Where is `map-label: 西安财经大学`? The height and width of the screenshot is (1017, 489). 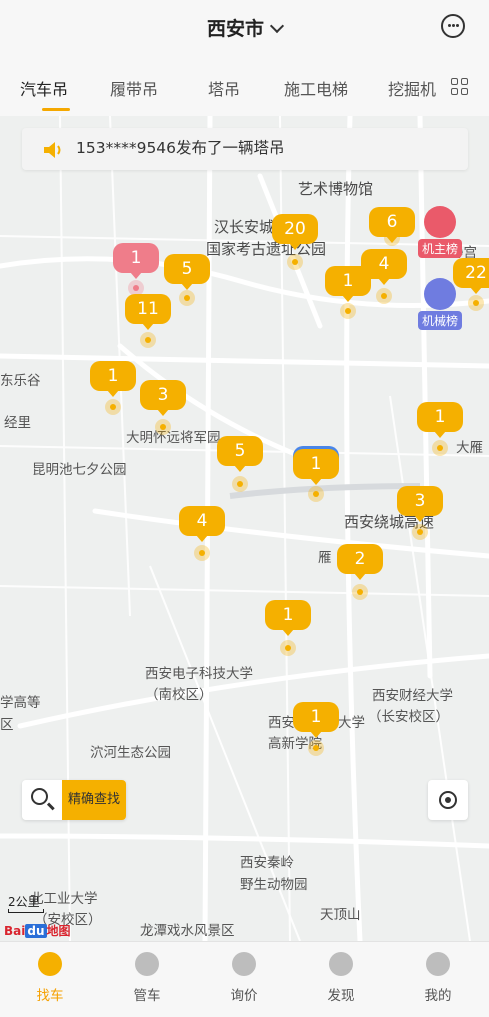 map-label: 西安财经大学 is located at coordinates (412, 696).